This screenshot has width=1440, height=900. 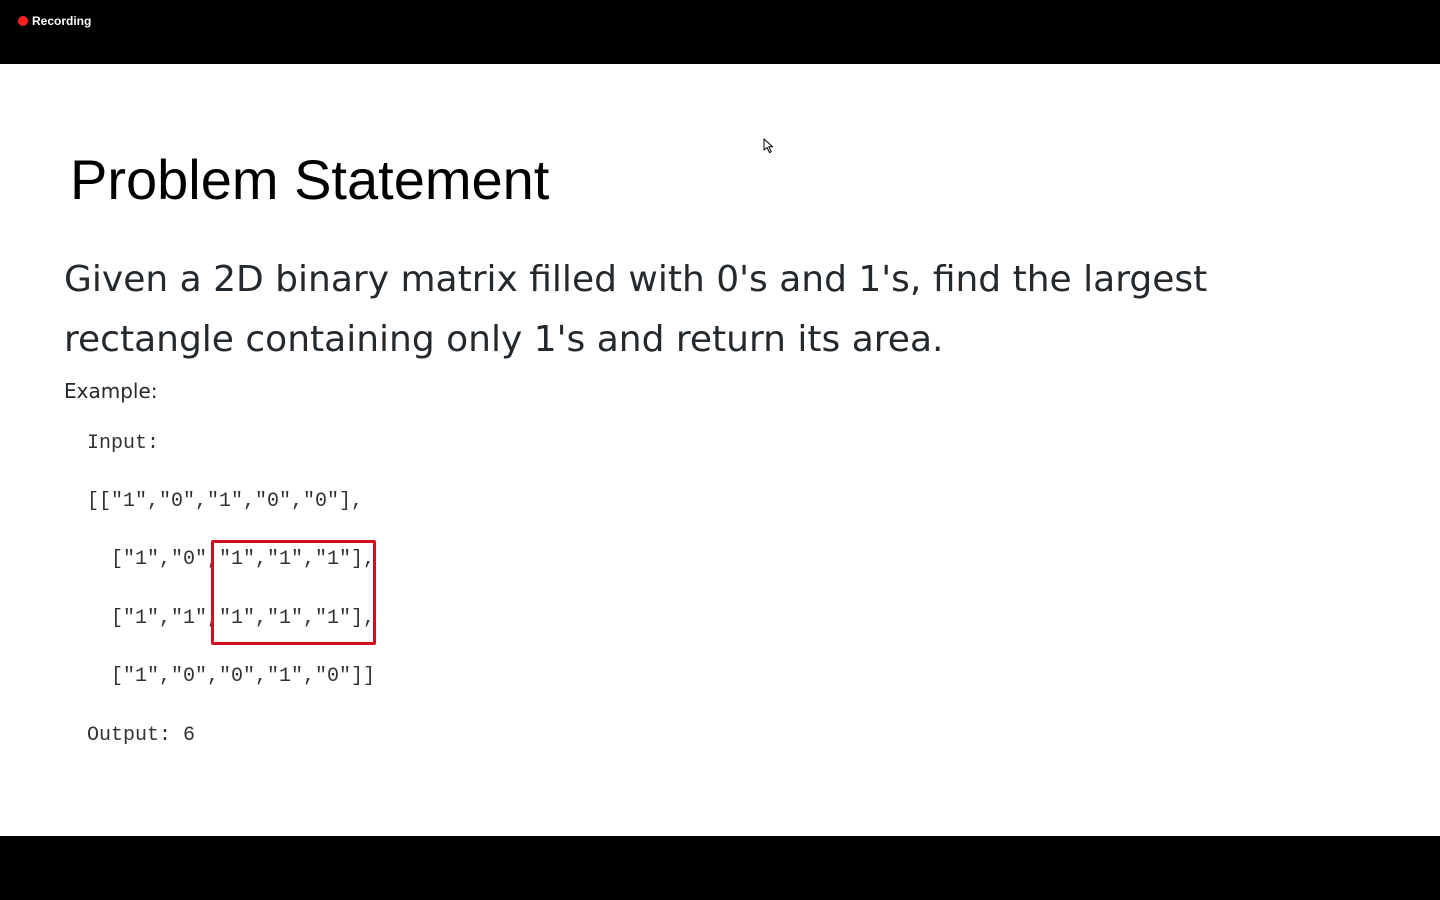 I want to click on mouse-pointer-icon, so click(x=768, y=145).